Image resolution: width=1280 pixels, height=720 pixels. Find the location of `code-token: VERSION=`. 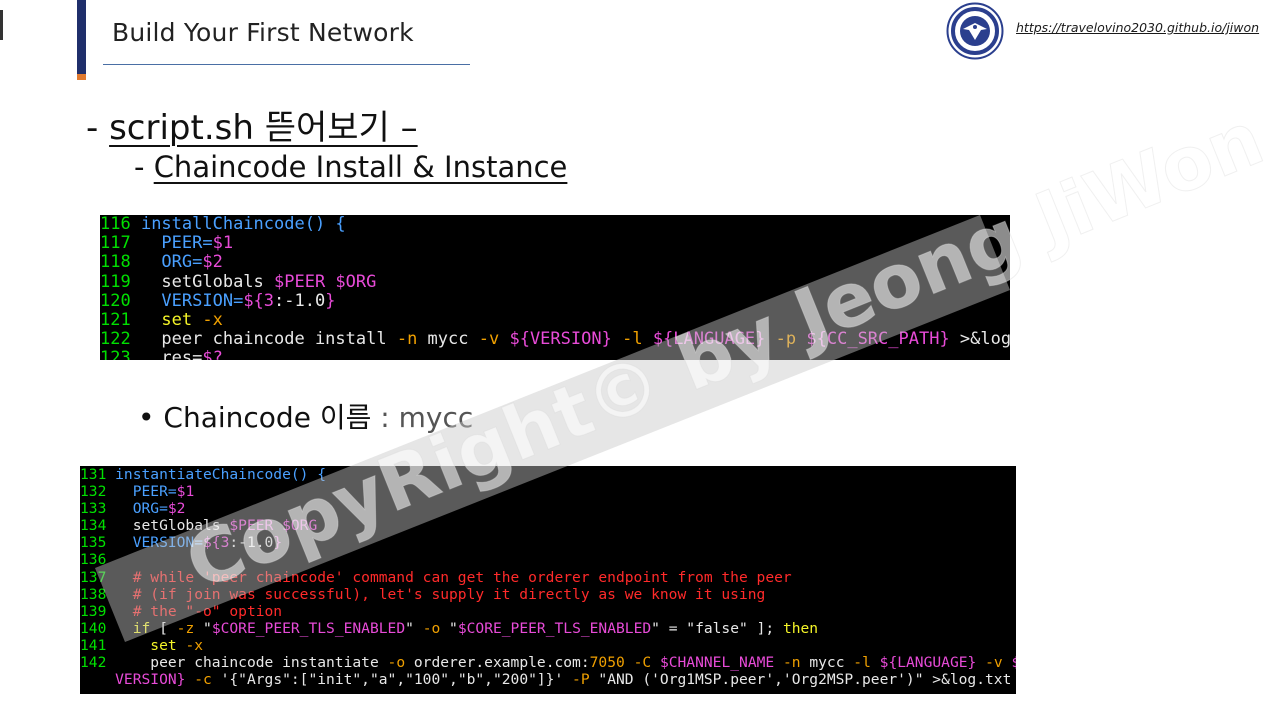

code-token: VERSION= is located at coordinates (155, 543).